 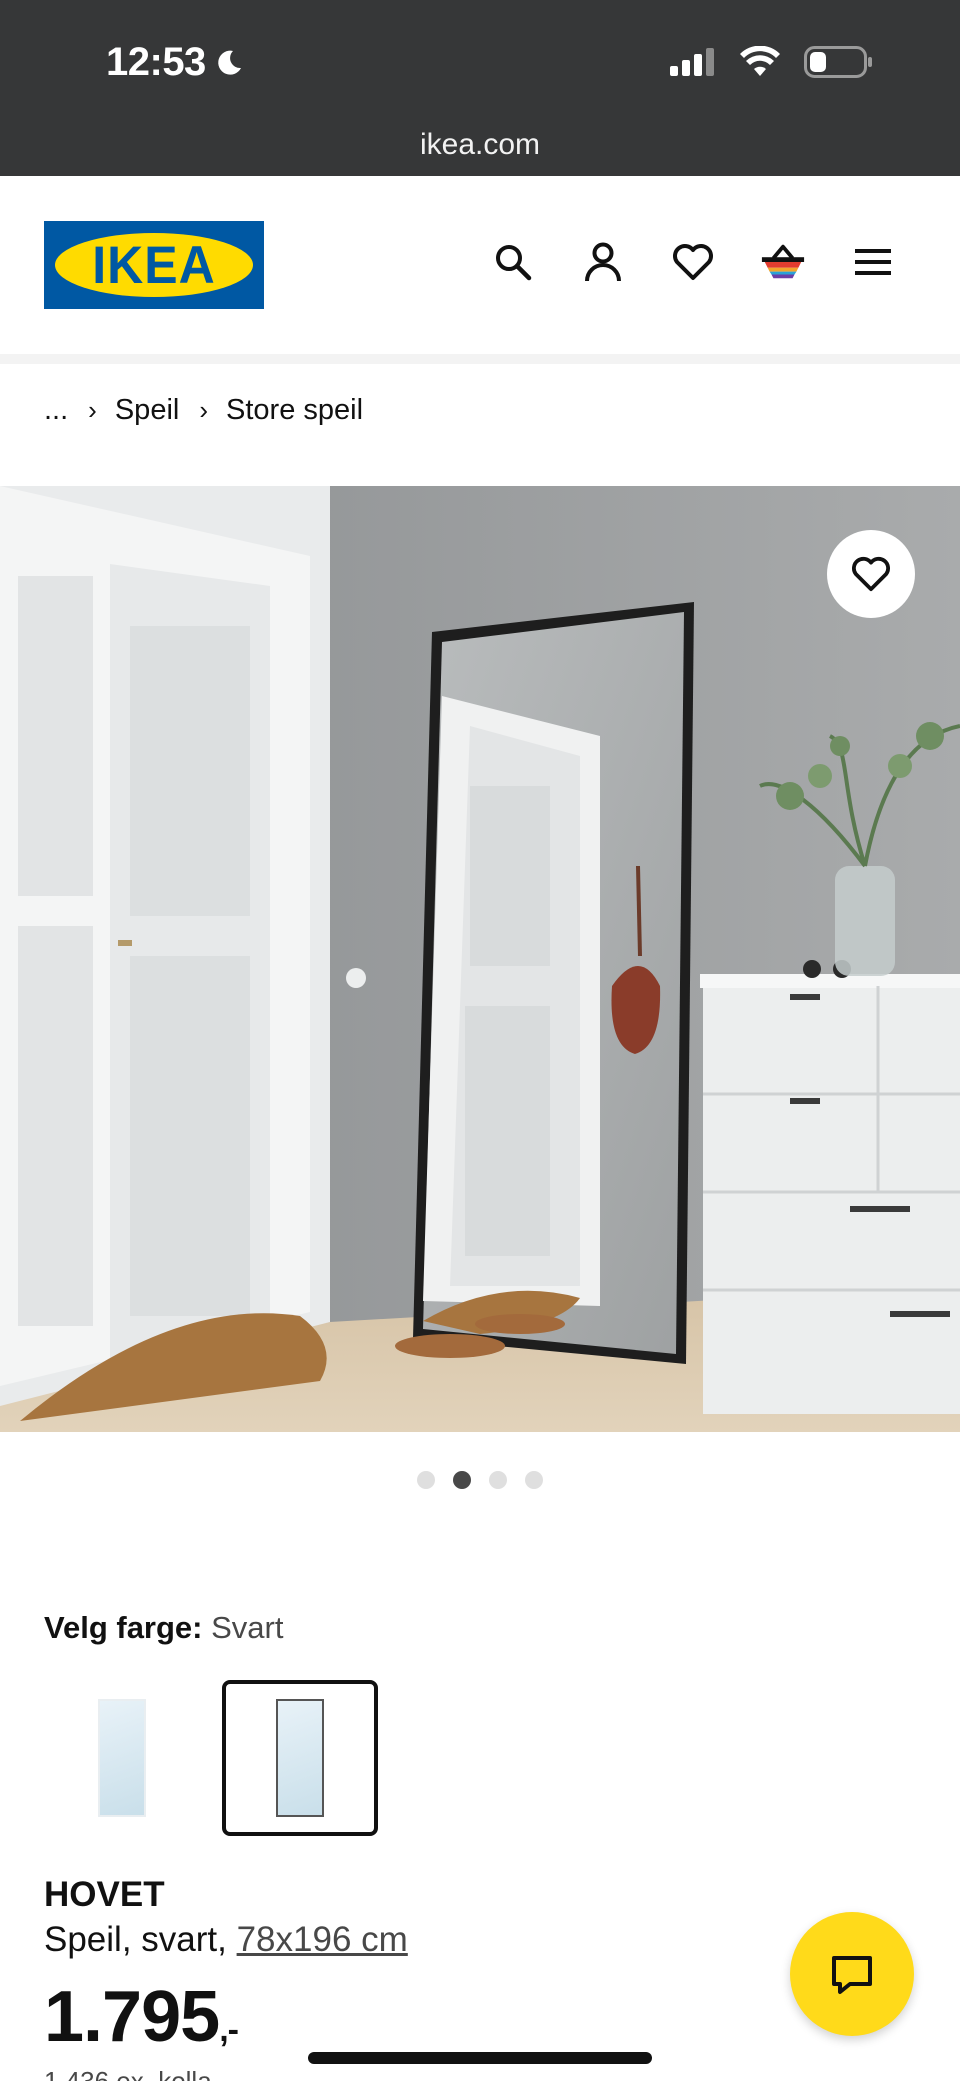 I want to click on swatch-black, so click(x=300, y=1758).